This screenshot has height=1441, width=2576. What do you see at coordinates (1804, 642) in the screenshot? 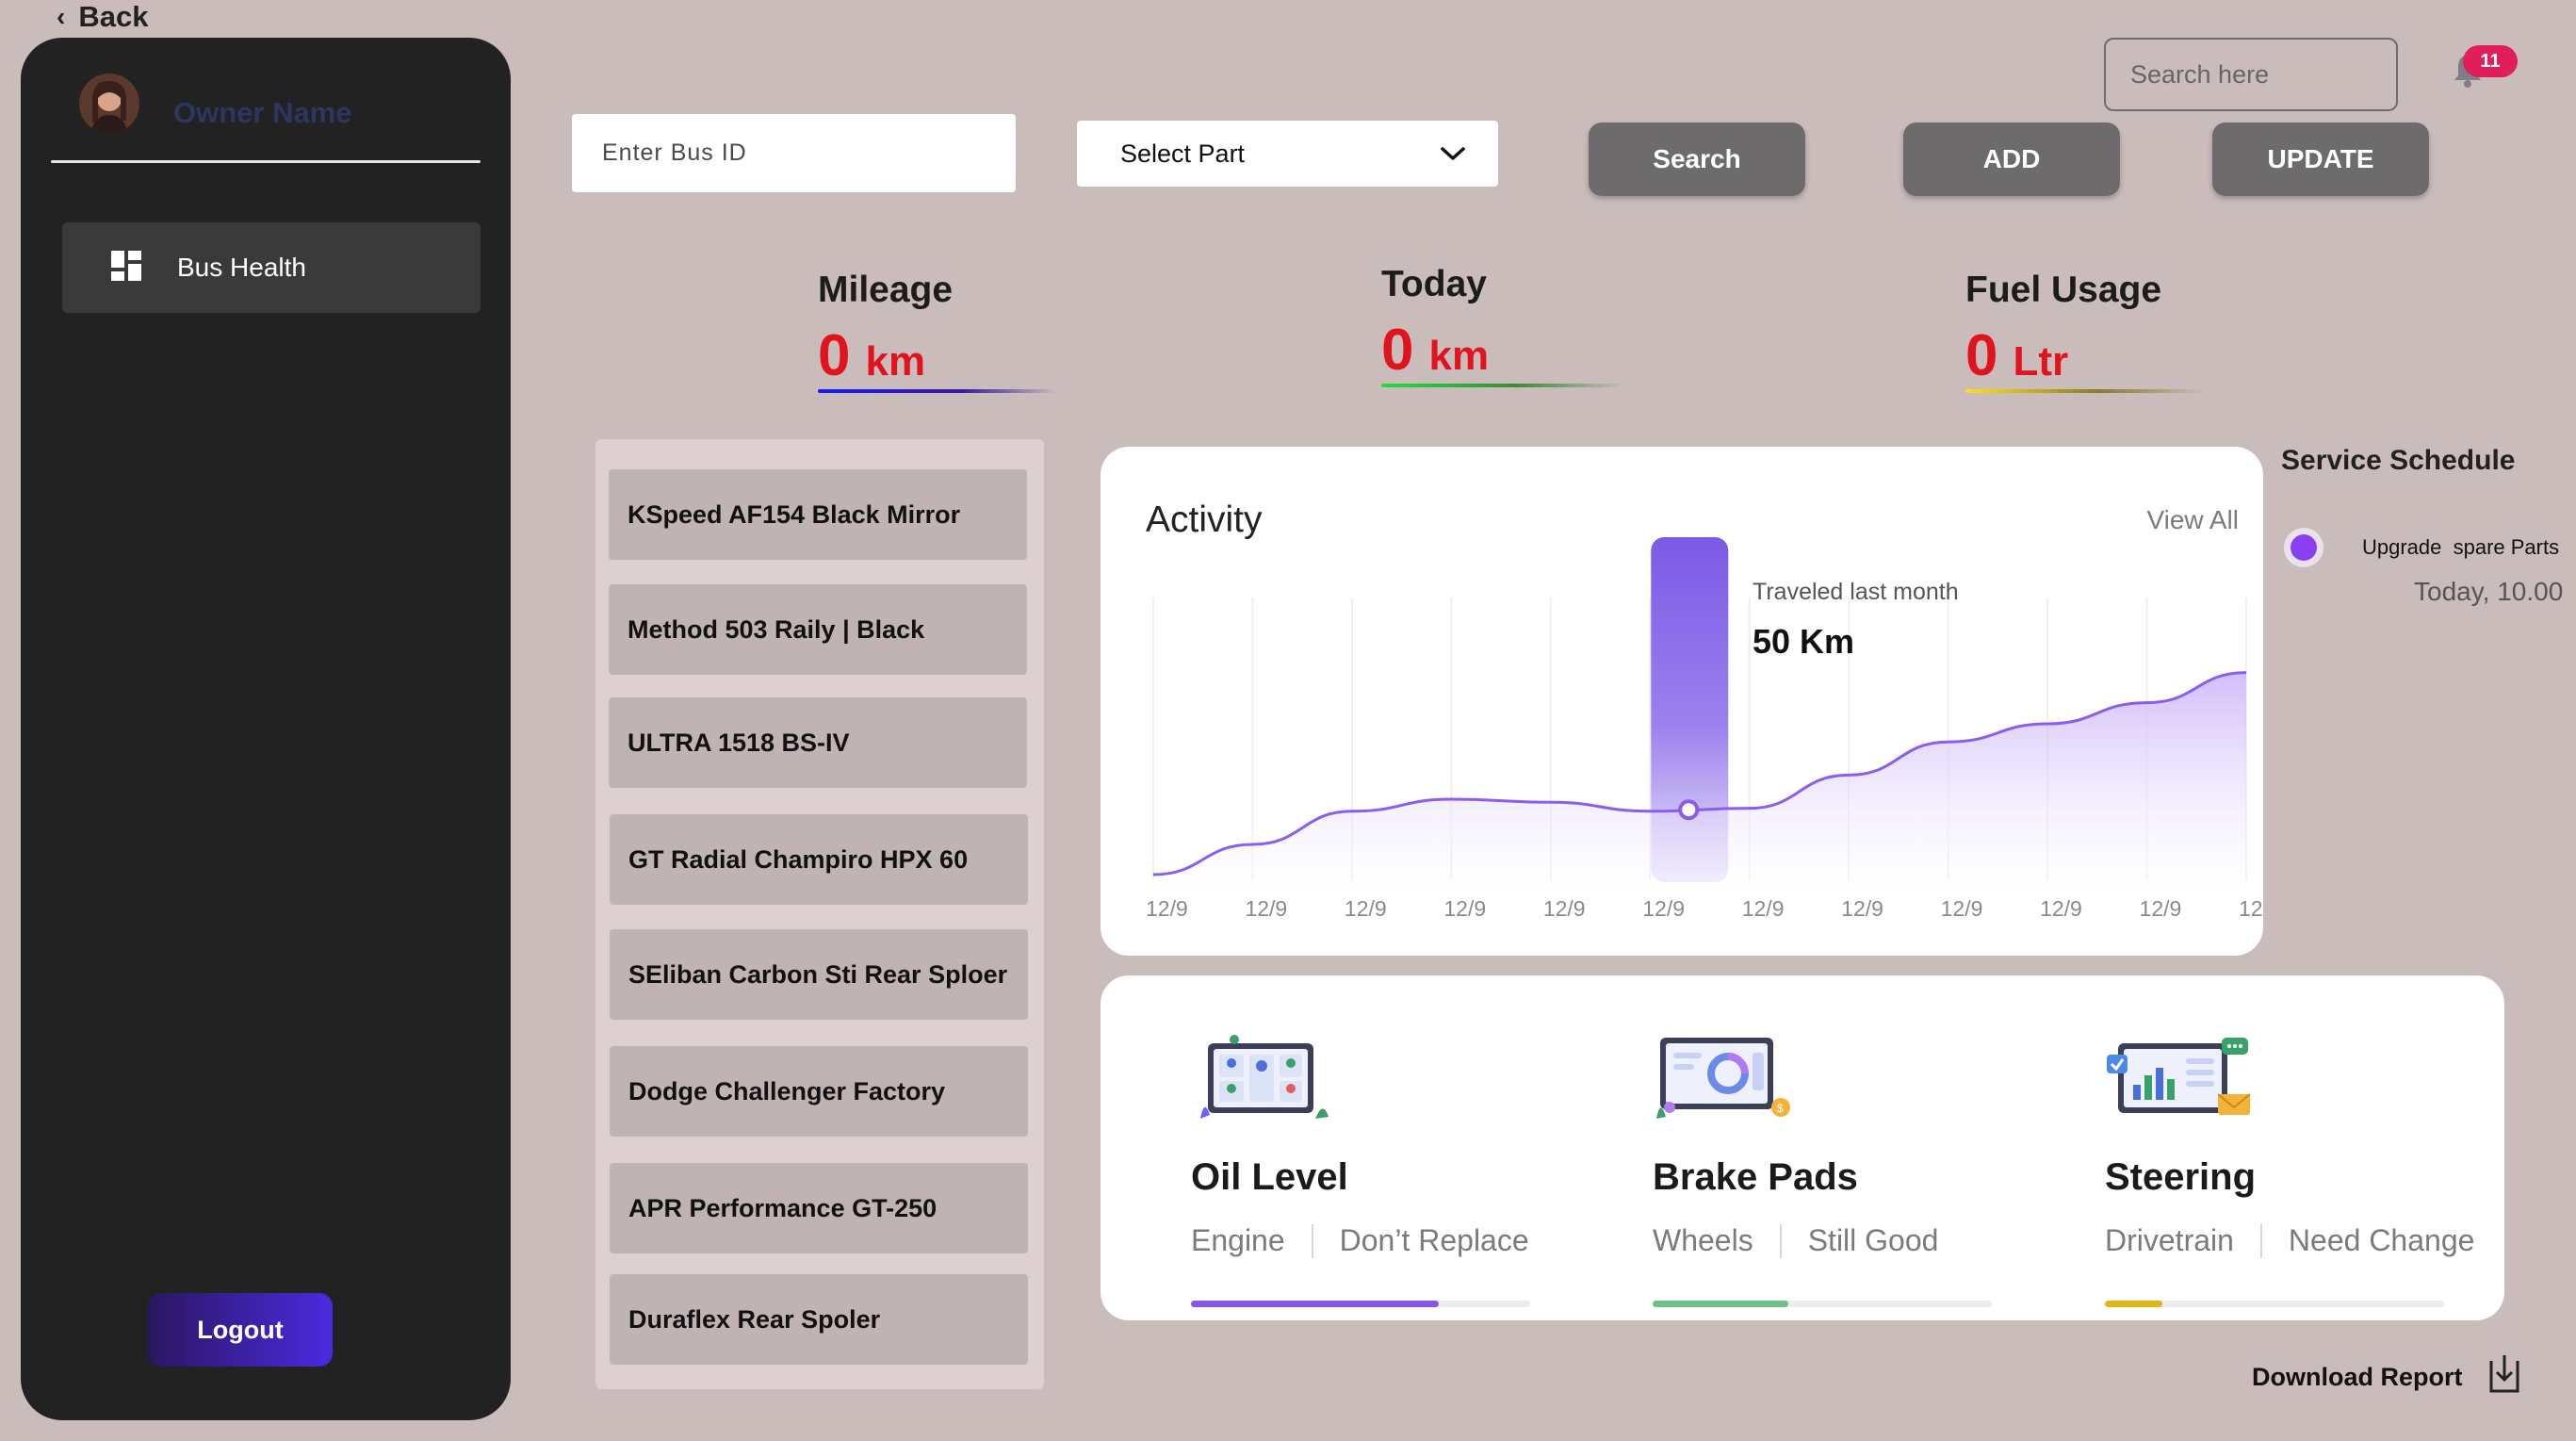
I see `tooltip-value: 50 Km` at bounding box center [1804, 642].